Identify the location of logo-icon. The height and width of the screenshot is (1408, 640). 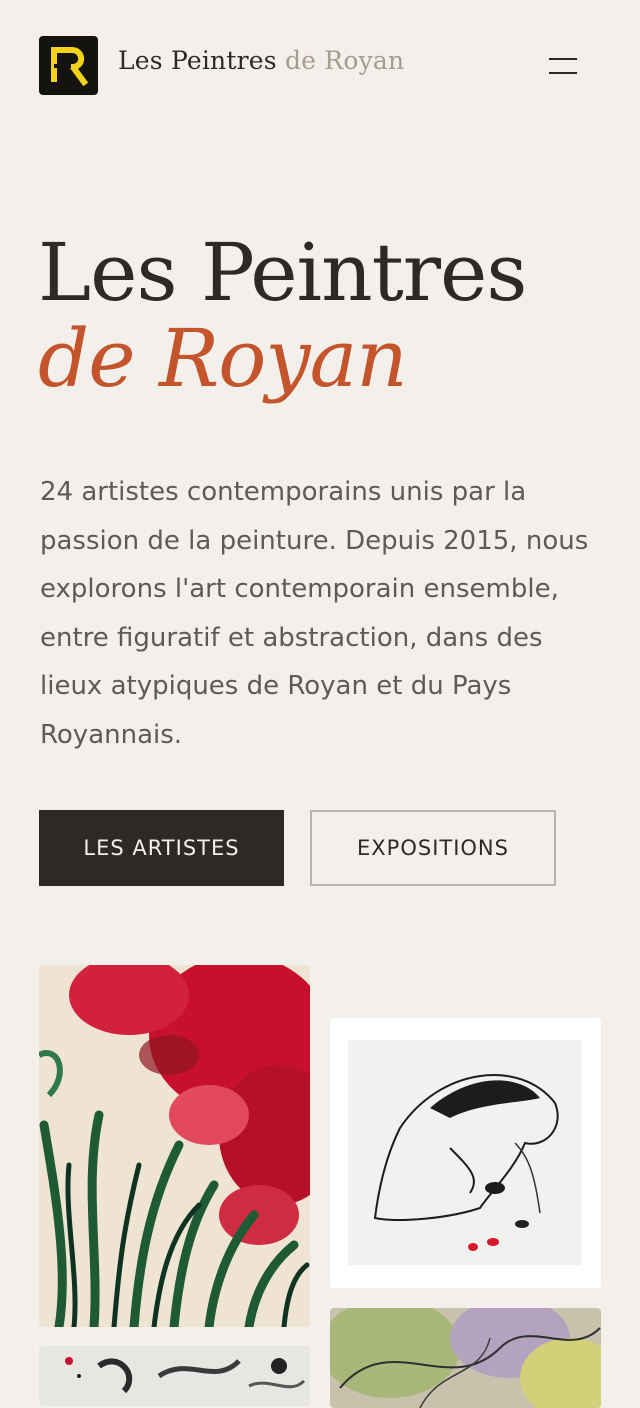
(68, 65).